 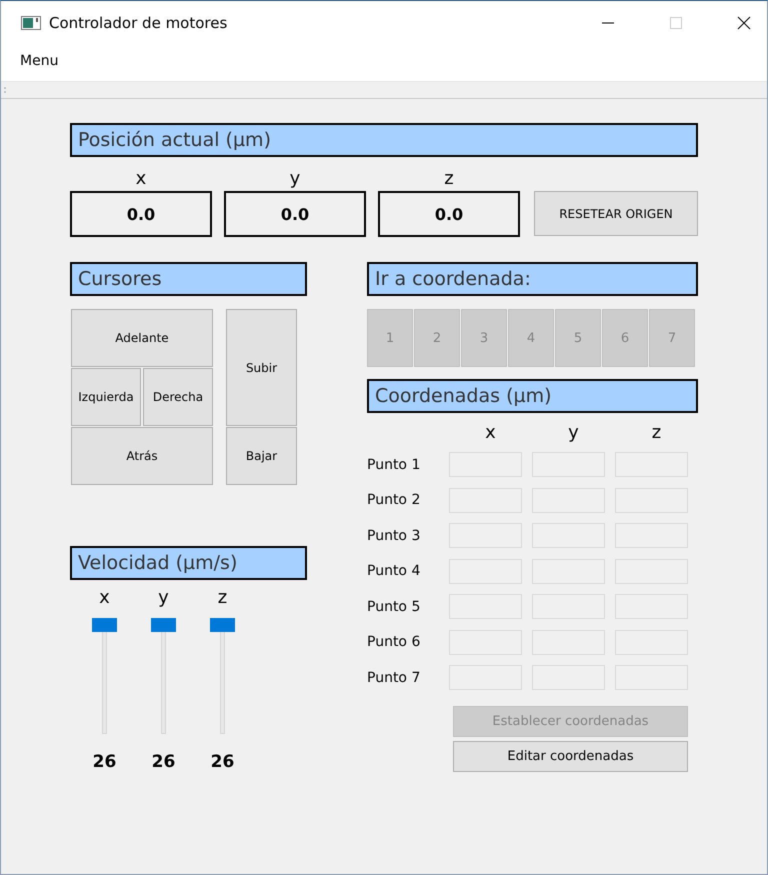 I want to click on point-label: Punto 5, so click(x=394, y=606).